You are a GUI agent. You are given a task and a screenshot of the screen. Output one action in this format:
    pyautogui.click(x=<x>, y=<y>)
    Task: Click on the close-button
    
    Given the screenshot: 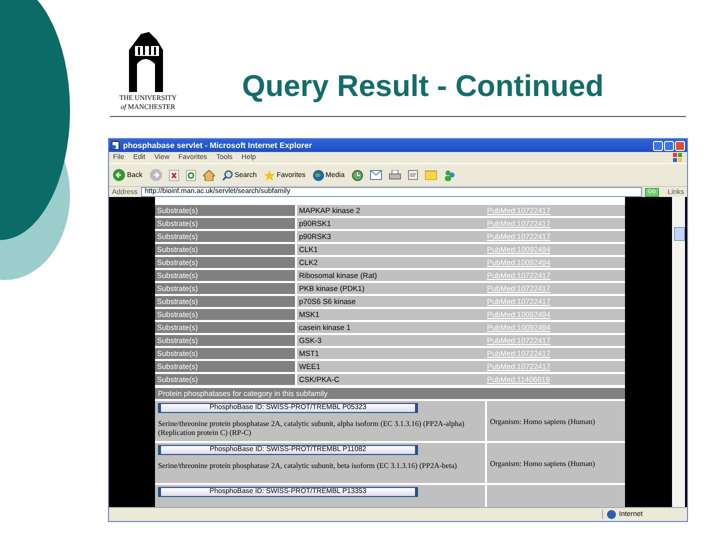 What is the action you would take?
    pyautogui.click(x=680, y=145)
    